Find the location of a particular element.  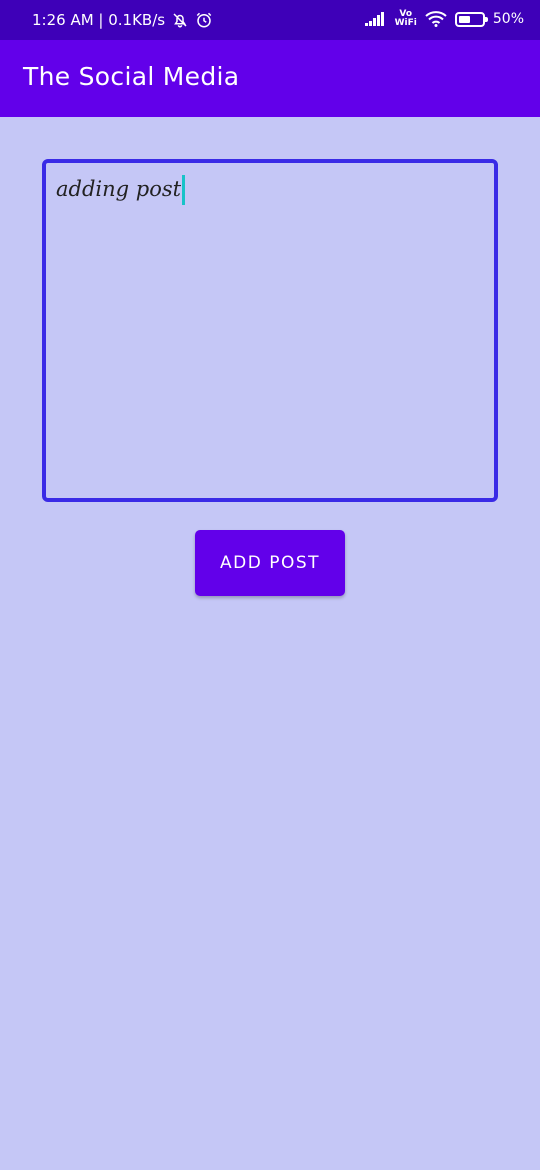

add-post-button: ADD POST is located at coordinates (270, 563).